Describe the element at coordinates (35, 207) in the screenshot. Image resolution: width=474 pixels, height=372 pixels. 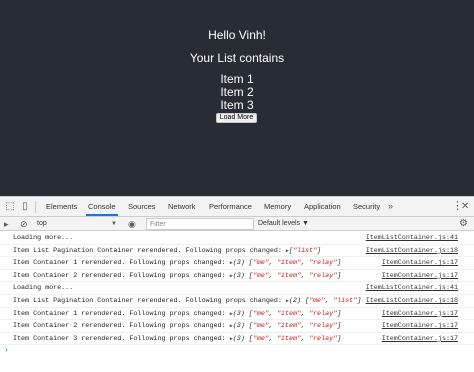
I see `toolbar-divider` at that location.